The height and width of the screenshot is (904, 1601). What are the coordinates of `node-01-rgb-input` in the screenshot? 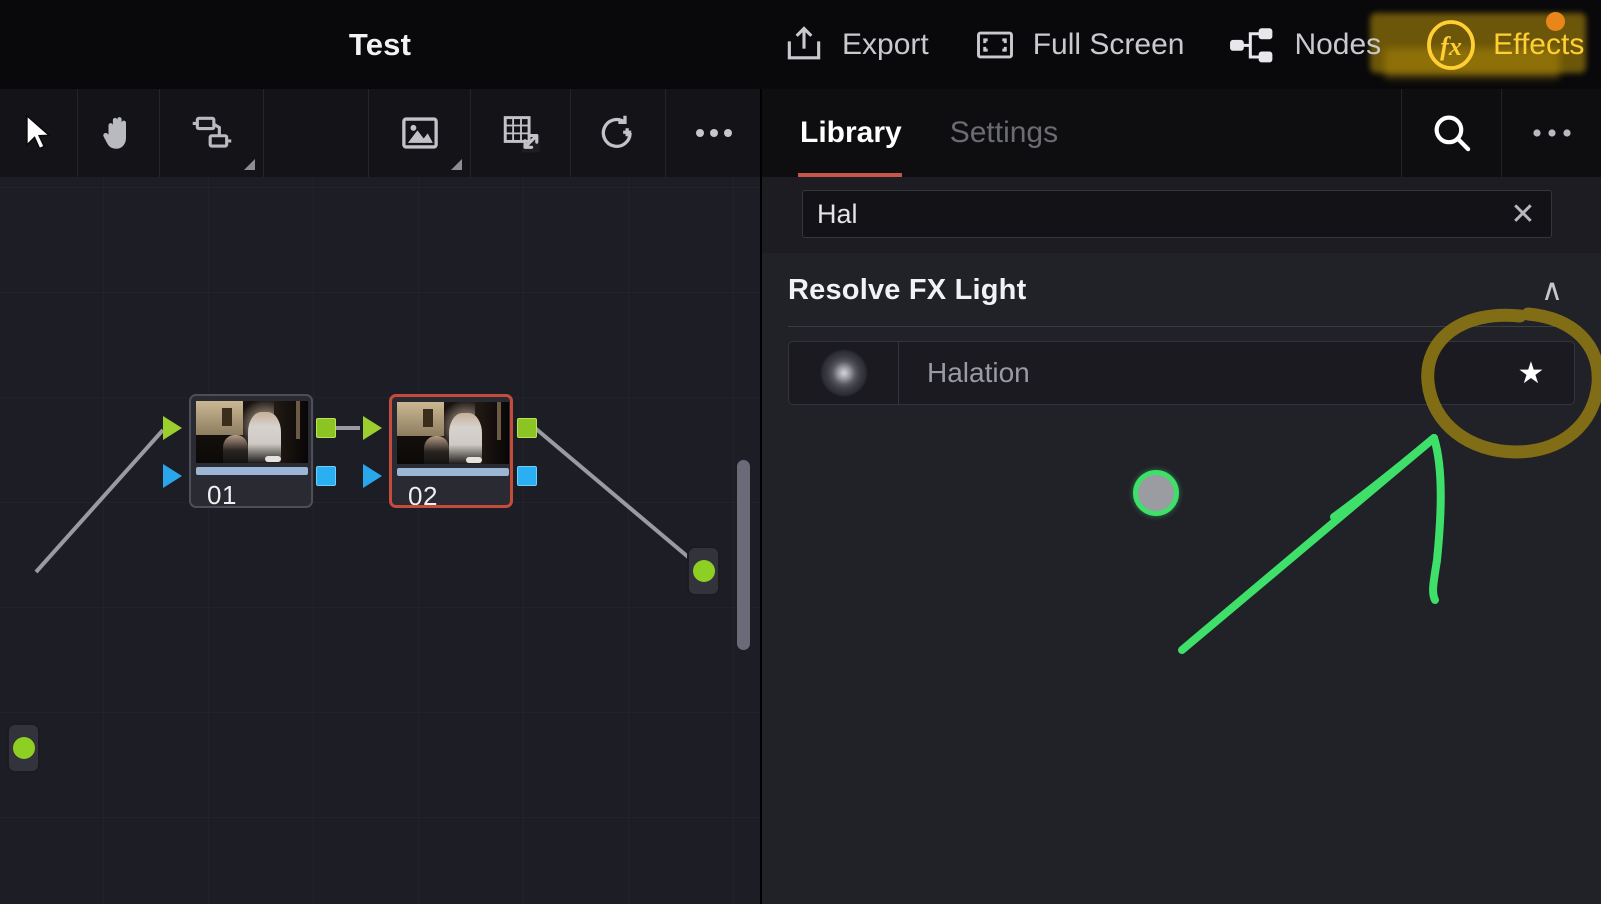 It's located at (172, 428).